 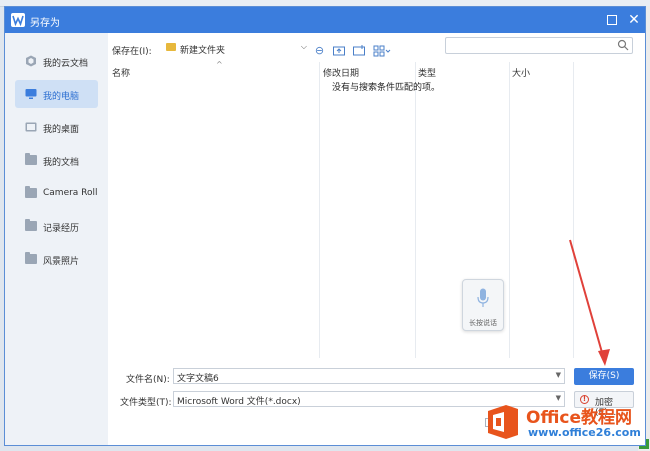 I want to click on watermark: Office教程网 www.office26.com, so click(x=565, y=424).